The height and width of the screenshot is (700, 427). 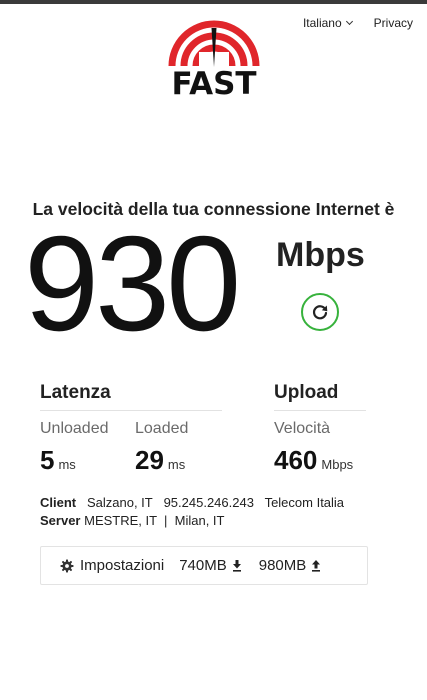 What do you see at coordinates (320, 255) in the screenshot?
I see `download-speed-unit: Mbps` at bounding box center [320, 255].